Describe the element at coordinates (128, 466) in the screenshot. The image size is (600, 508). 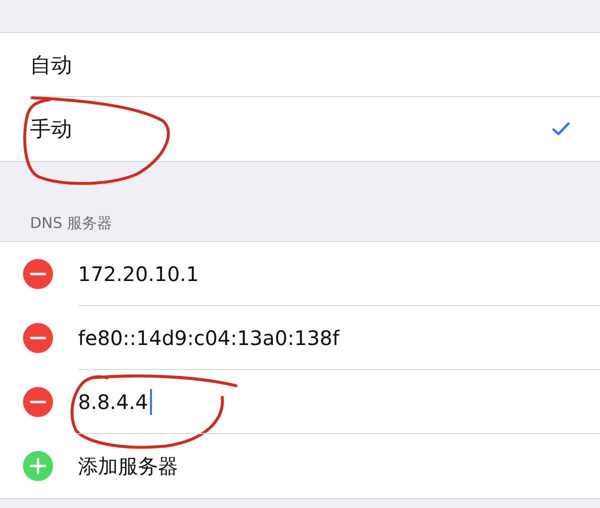
I see `add-server-button: 添加服务器` at that location.